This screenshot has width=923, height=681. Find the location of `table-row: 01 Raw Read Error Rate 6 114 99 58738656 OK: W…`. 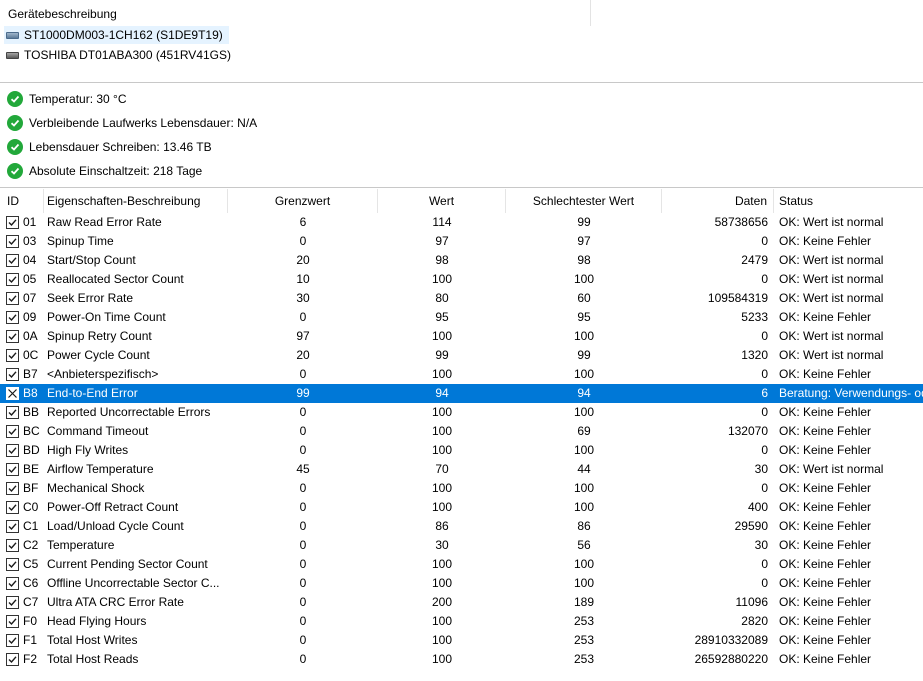

table-row: 01 Raw Read Error Rate 6 114 99 58738656 OK: W… is located at coordinates (461, 222).